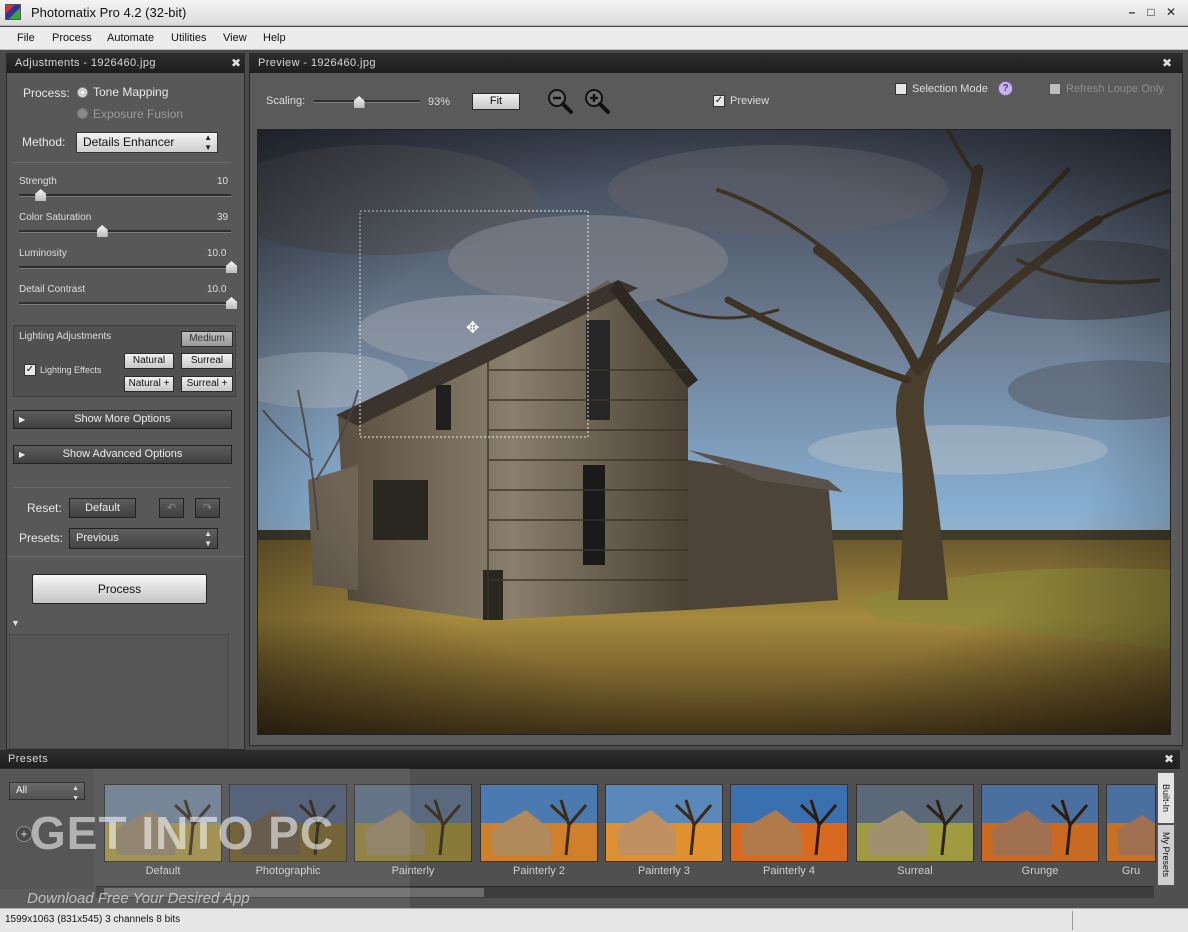 This screenshot has height=932, width=1188. What do you see at coordinates (207, 384) in the screenshot?
I see `surreal-plus-button: Surreal +` at bounding box center [207, 384].